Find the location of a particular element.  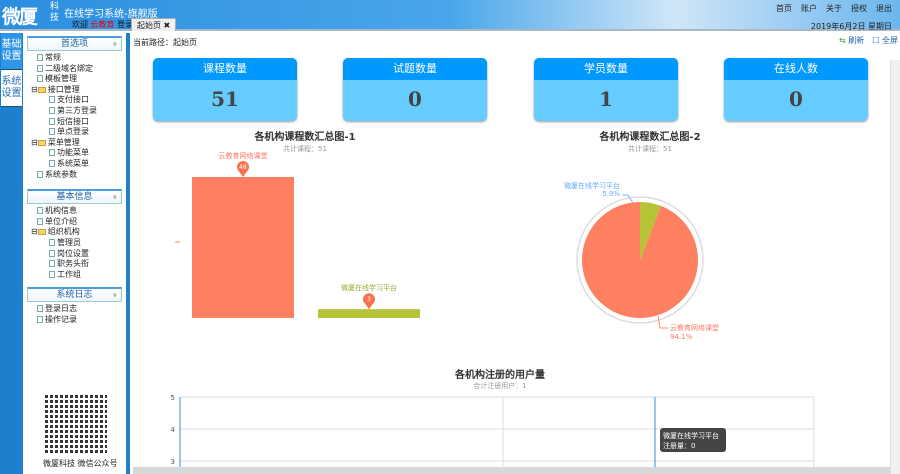

tree-item-label: 岗位设置 is located at coordinates (73, 253).